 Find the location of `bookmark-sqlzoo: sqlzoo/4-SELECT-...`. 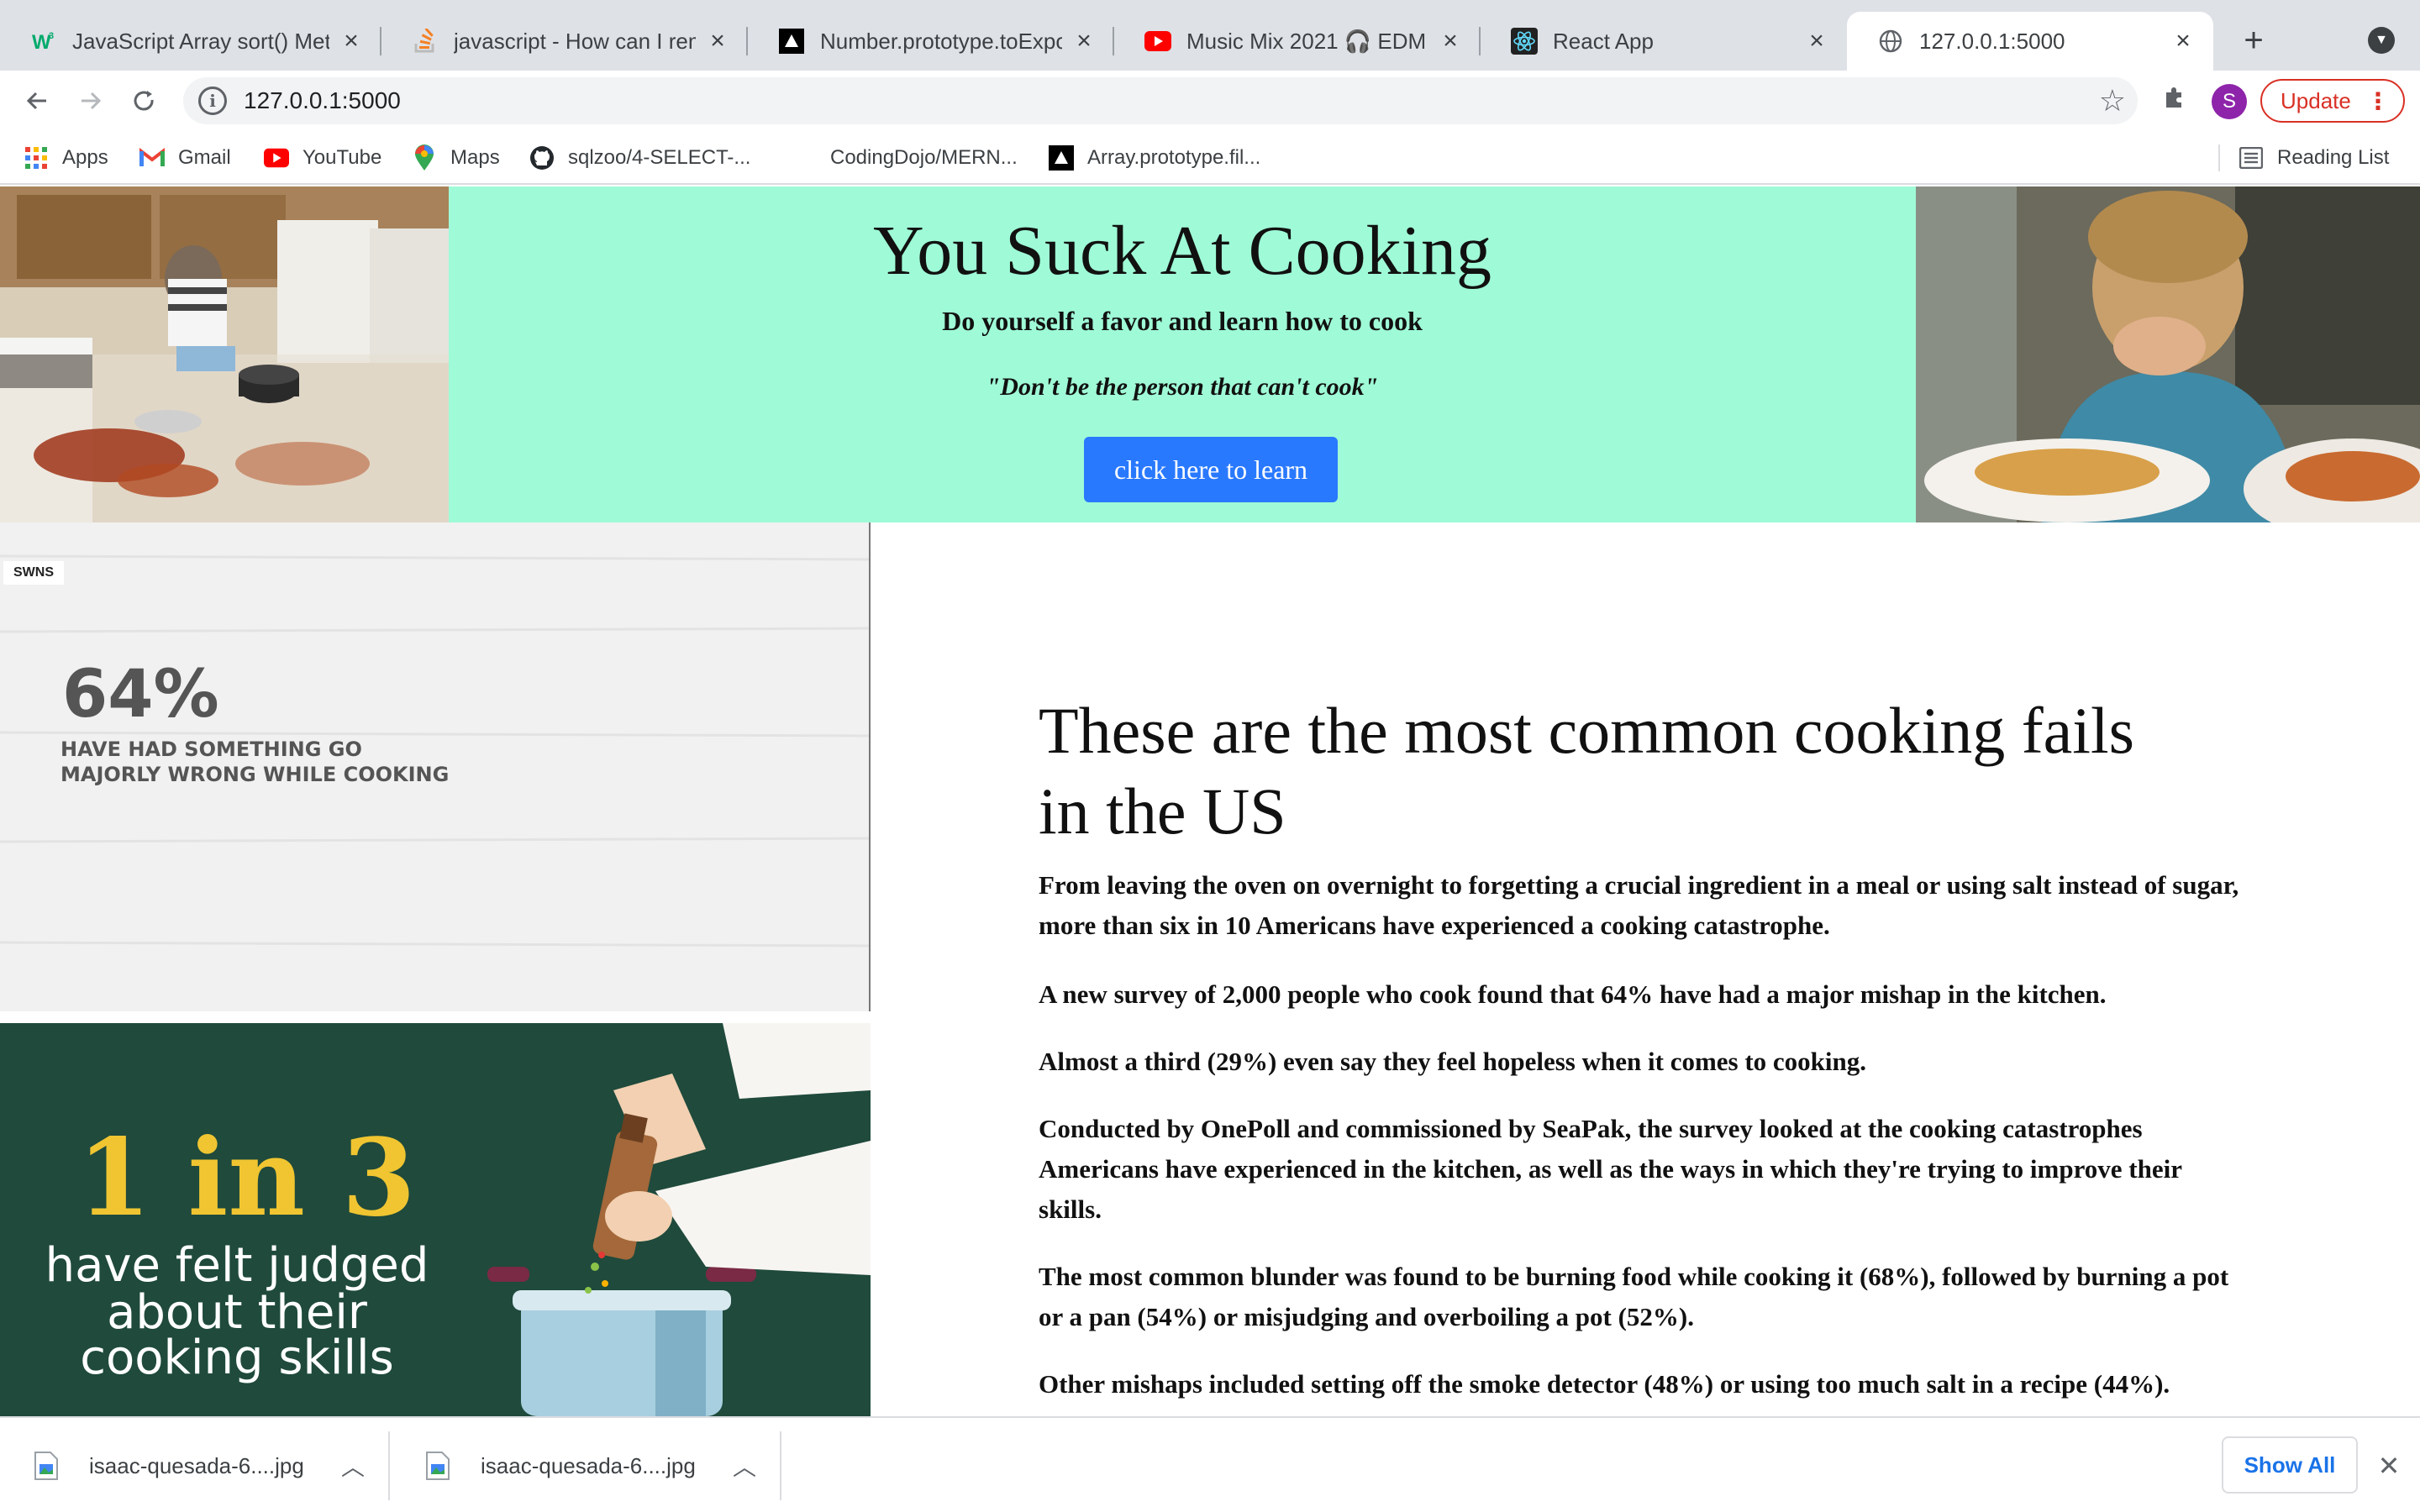

bookmark-sqlzoo: sqlzoo/4-SELECT-... is located at coordinates (639, 158).